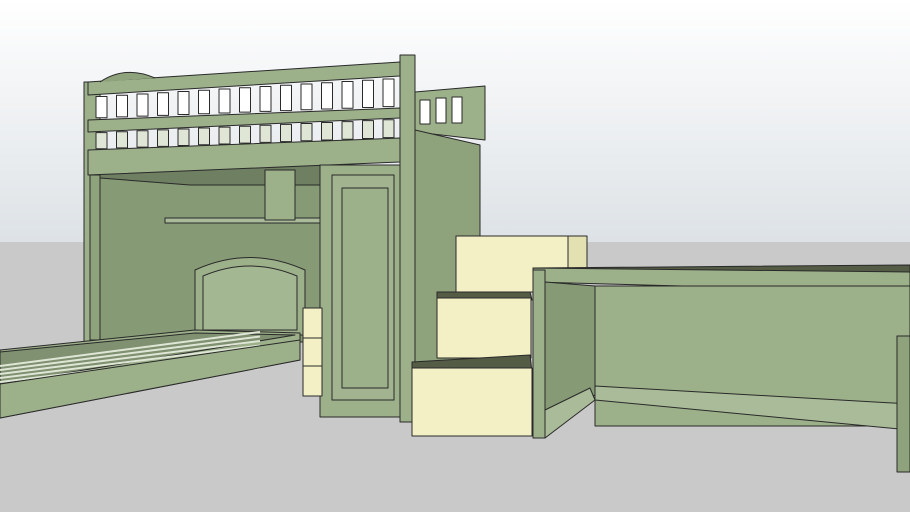  Describe the element at coordinates (539, 354) in the screenshot. I see `desk-leg` at that location.